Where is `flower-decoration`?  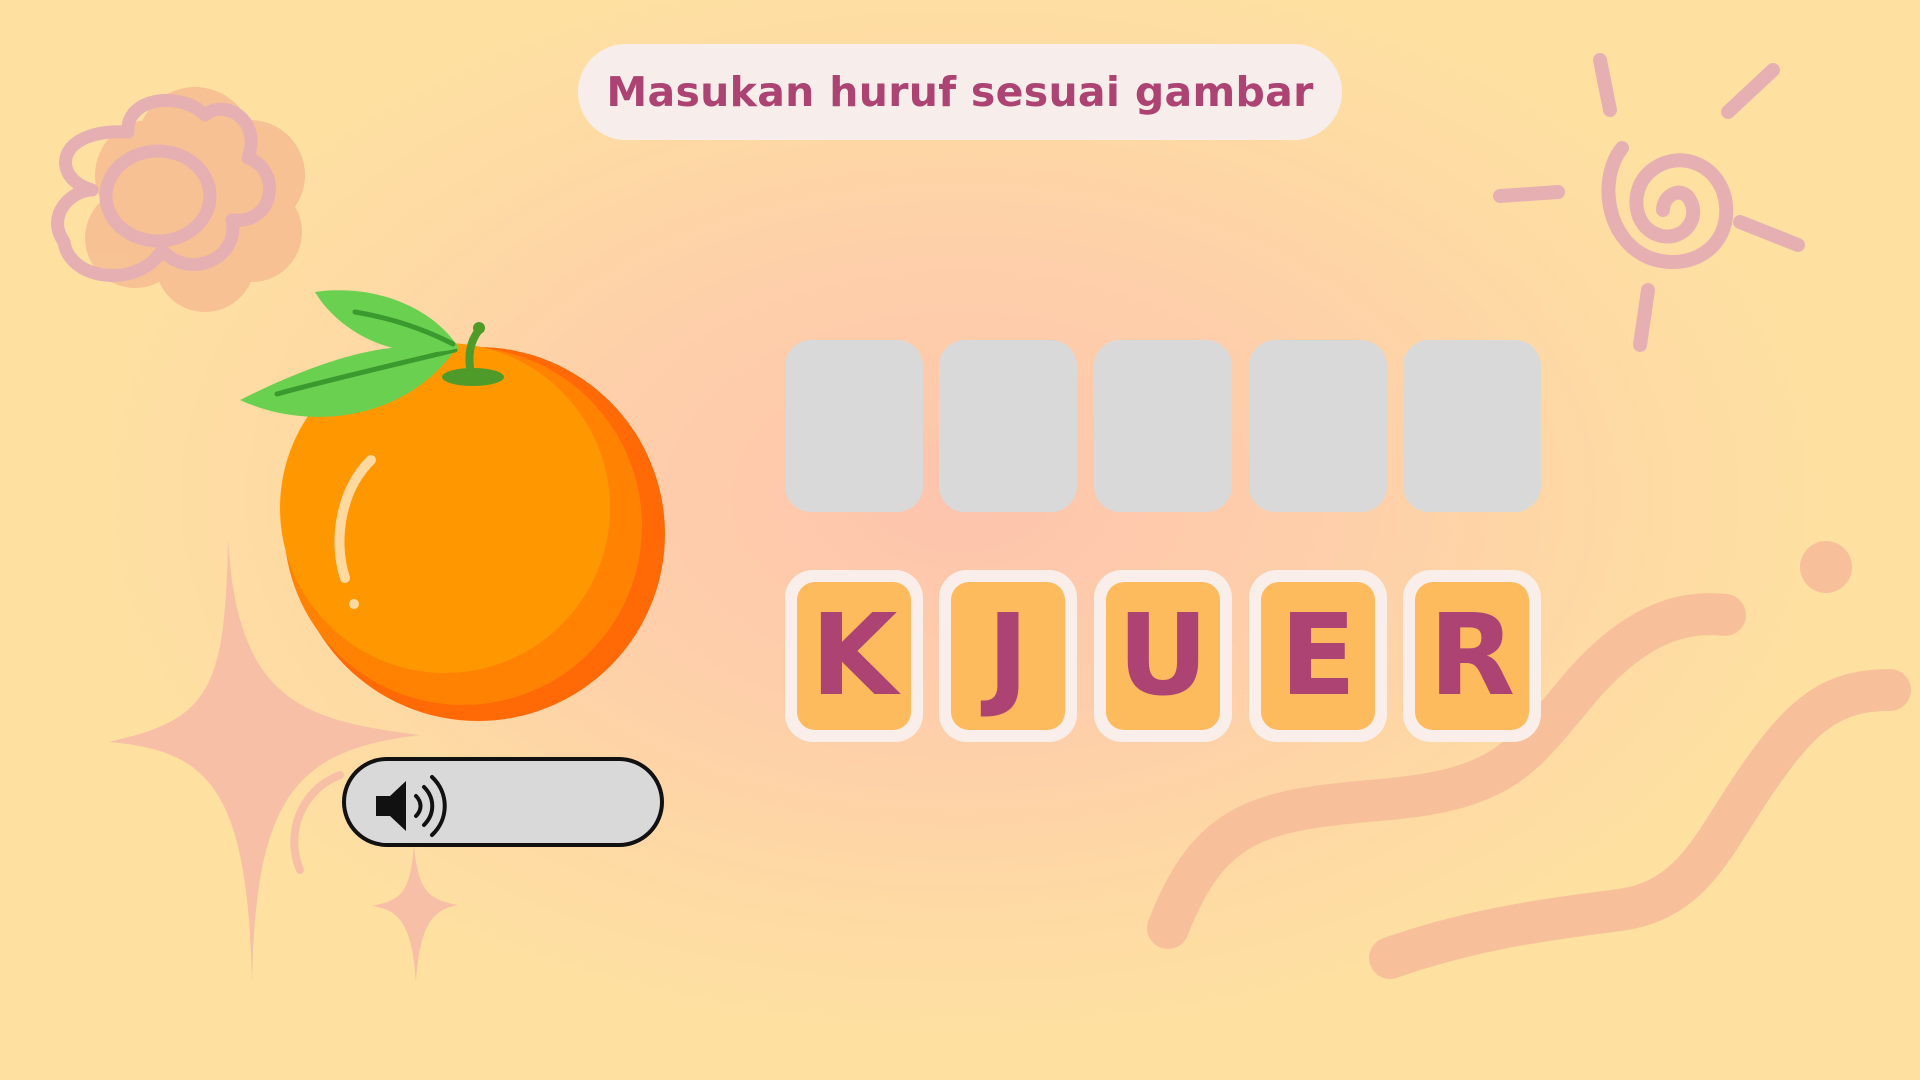
flower-decoration is located at coordinates (178, 199).